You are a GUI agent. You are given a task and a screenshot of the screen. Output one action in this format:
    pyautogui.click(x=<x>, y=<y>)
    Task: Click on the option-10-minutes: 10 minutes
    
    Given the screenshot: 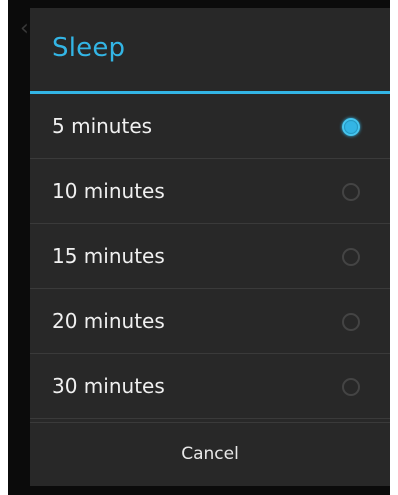 What is the action you would take?
    pyautogui.click(x=210, y=191)
    